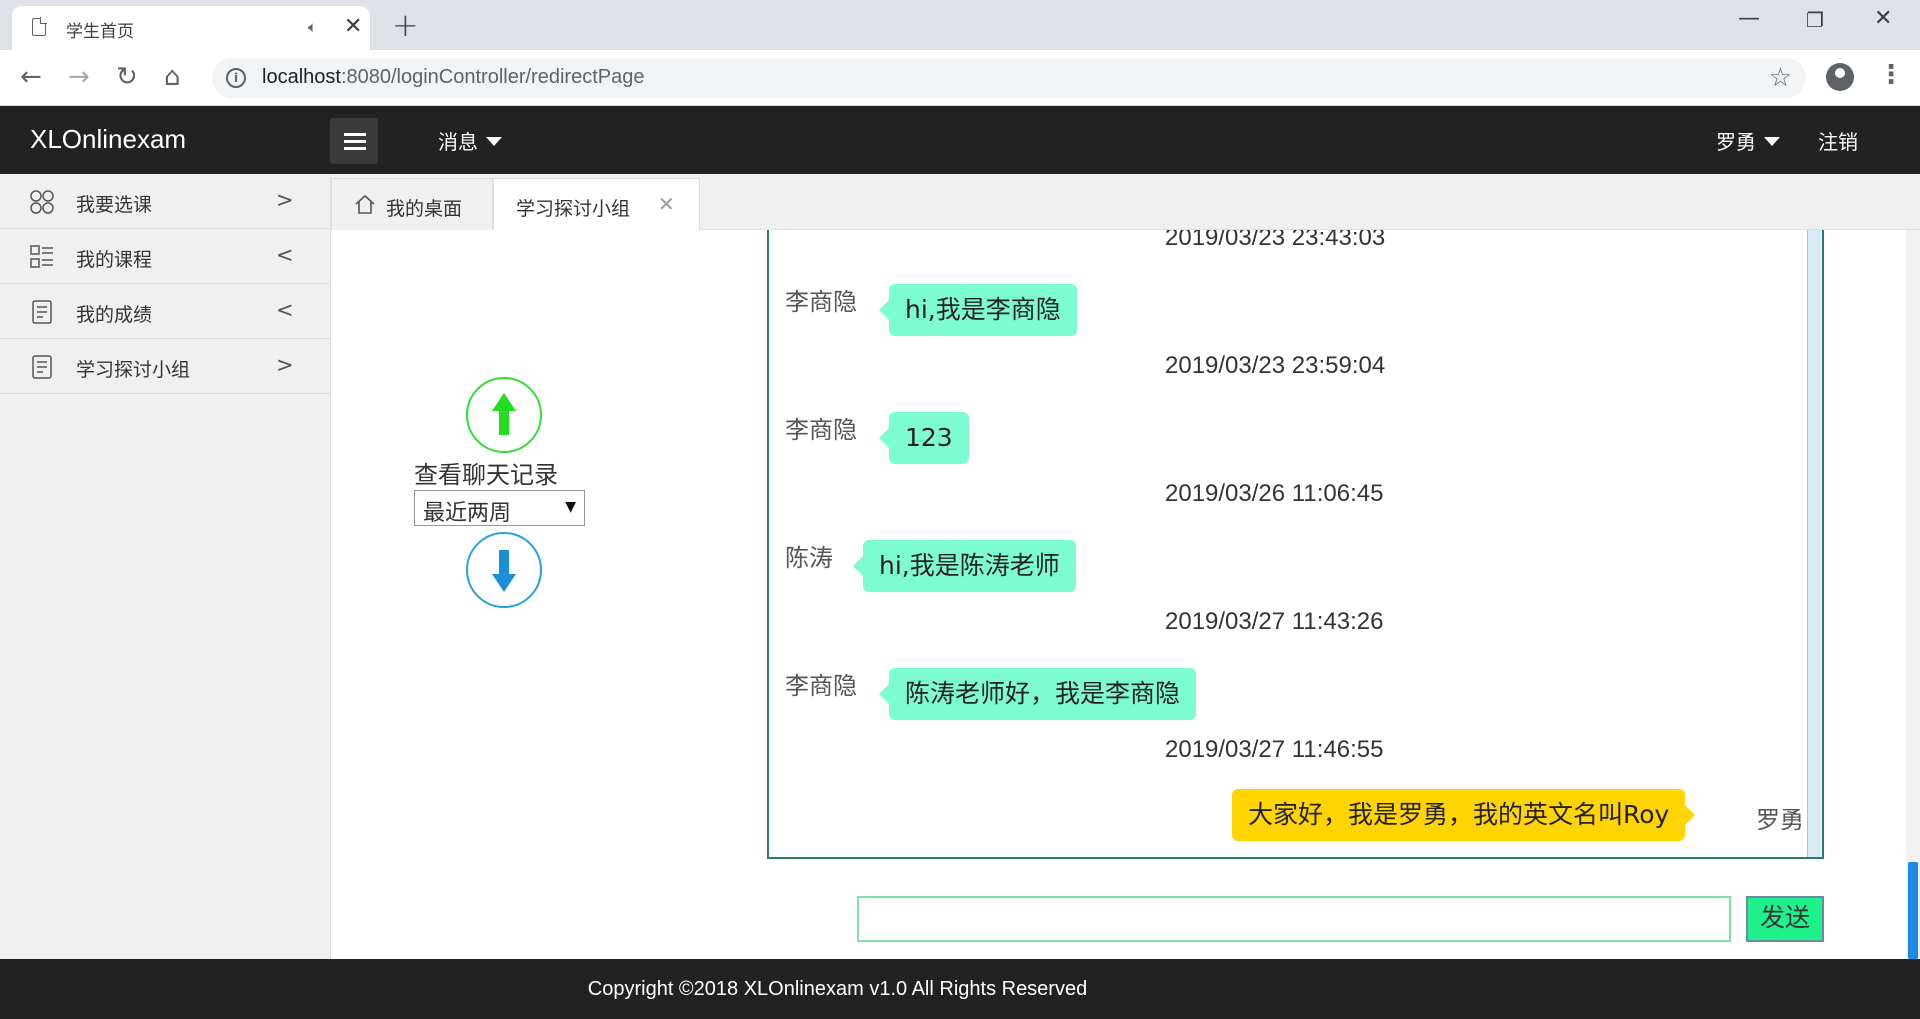  What do you see at coordinates (1815, 20) in the screenshot?
I see `restore-icon: ❐` at bounding box center [1815, 20].